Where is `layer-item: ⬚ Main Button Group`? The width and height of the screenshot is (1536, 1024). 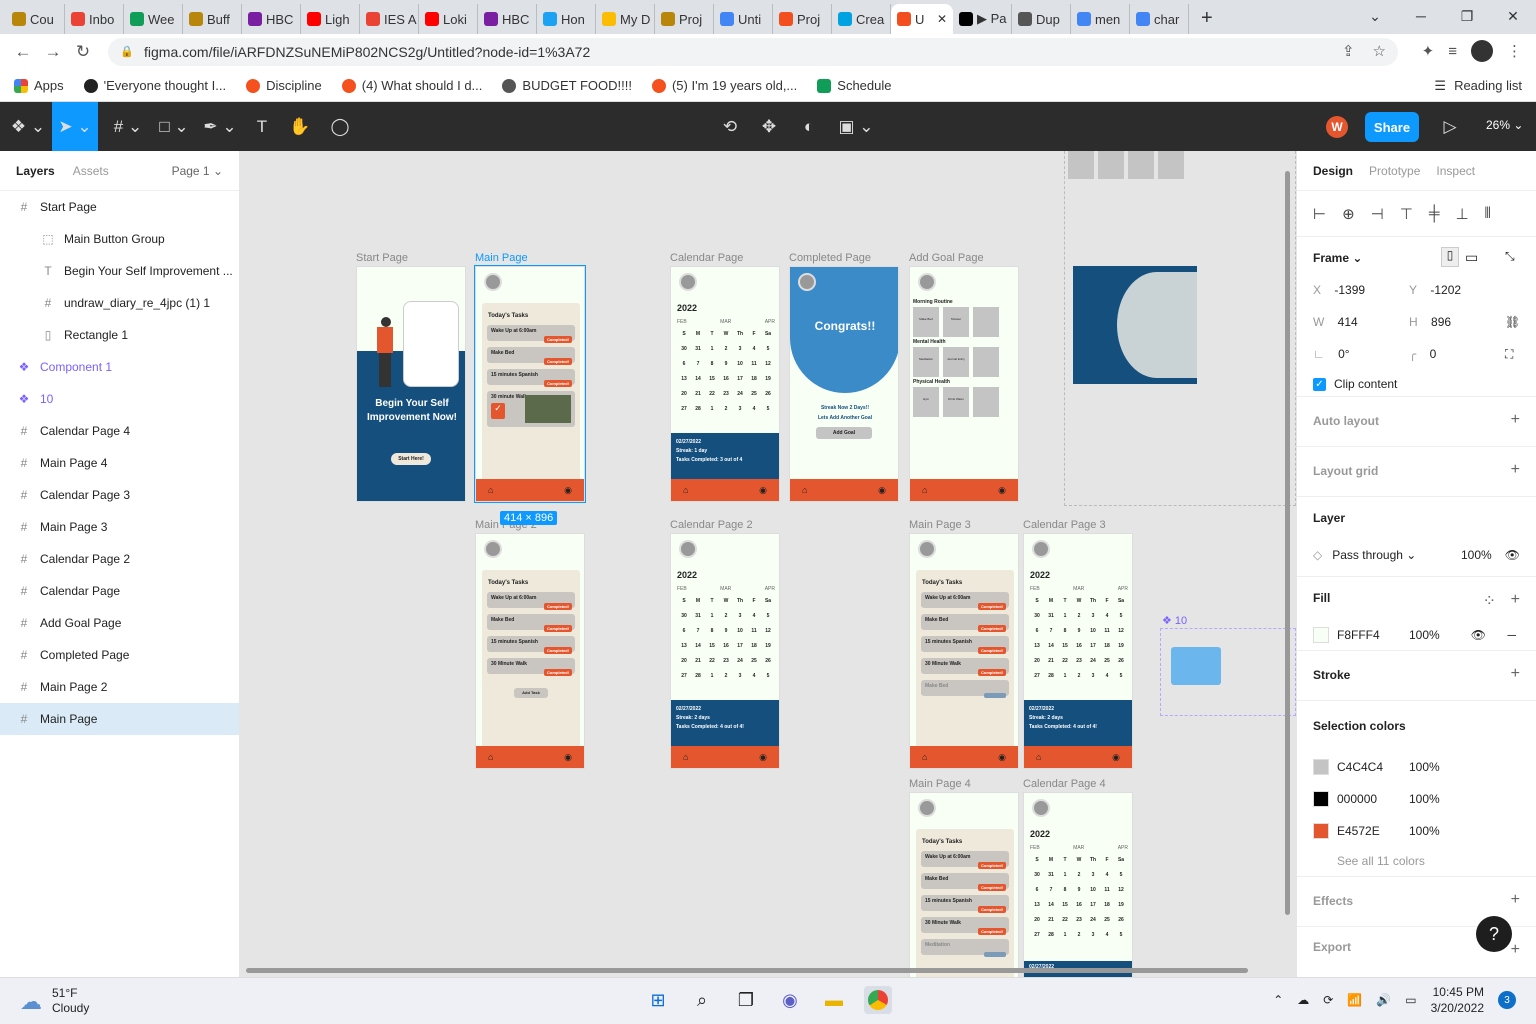 layer-item: ⬚ Main Button Group is located at coordinates (119, 239).